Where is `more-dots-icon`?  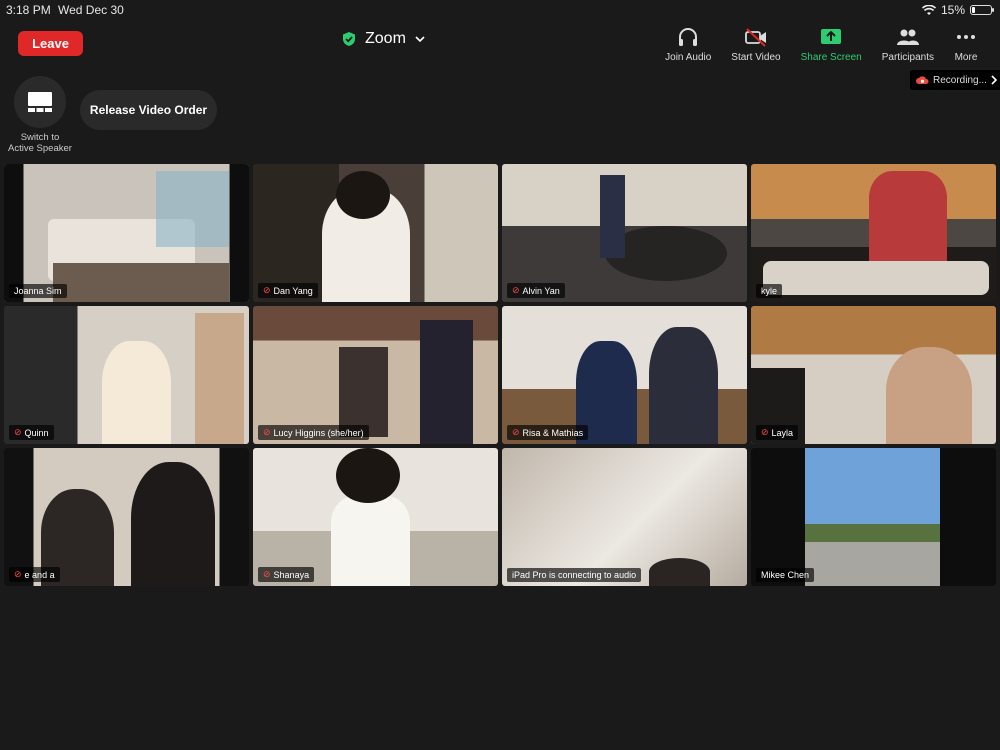
more-dots-icon is located at coordinates (966, 37).